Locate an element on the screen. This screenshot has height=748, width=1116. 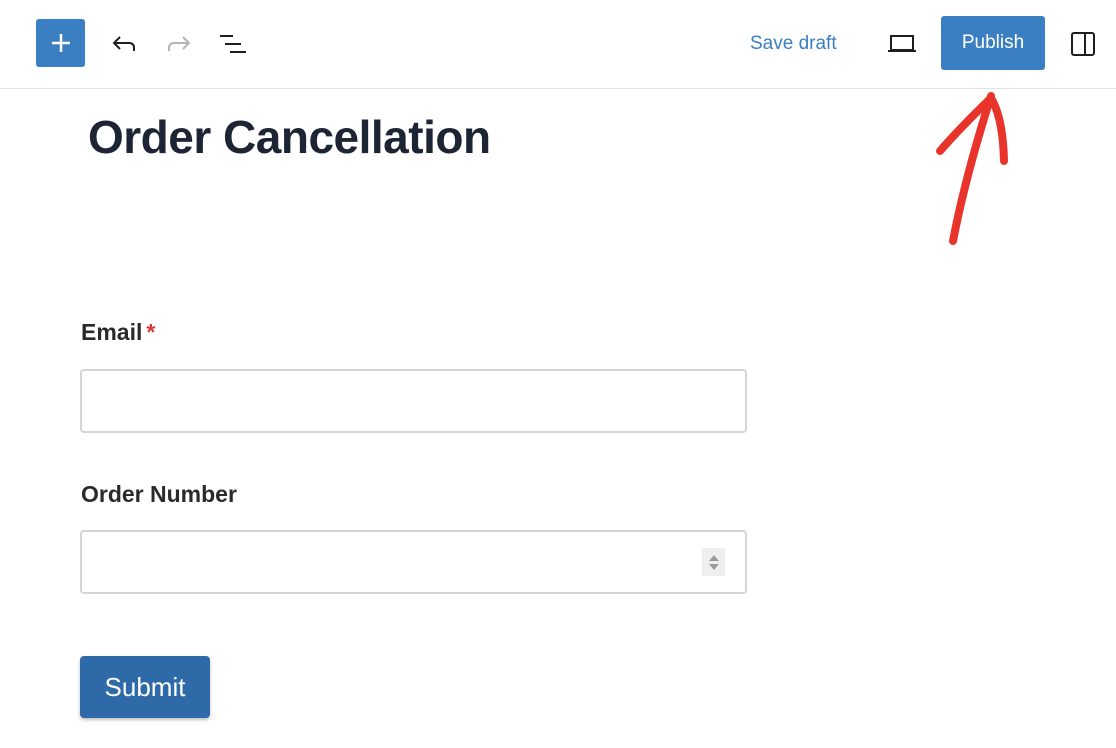
redo-button is located at coordinates (179, 44).